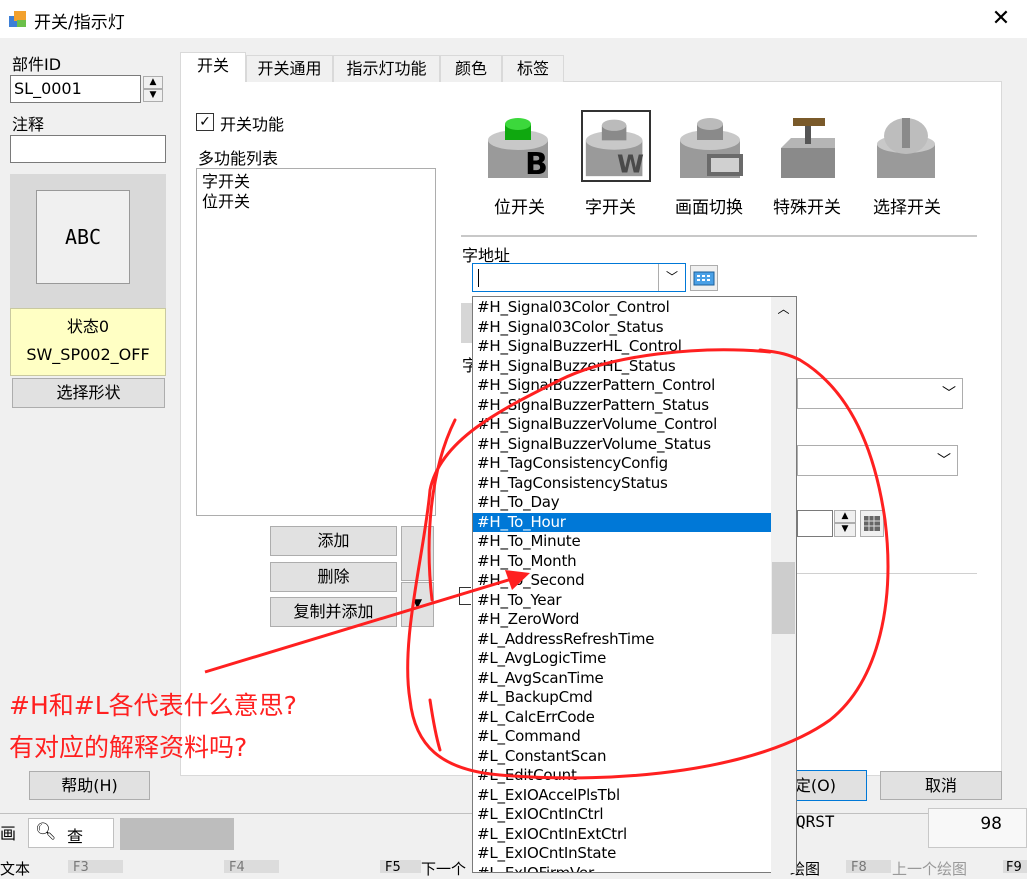 This screenshot has width=1027, height=879. What do you see at coordinates (128, 747) in the screenshot?
I see `annotation-question-line2: 有对应的解释资料吗?` at bounding box center [128, 747].